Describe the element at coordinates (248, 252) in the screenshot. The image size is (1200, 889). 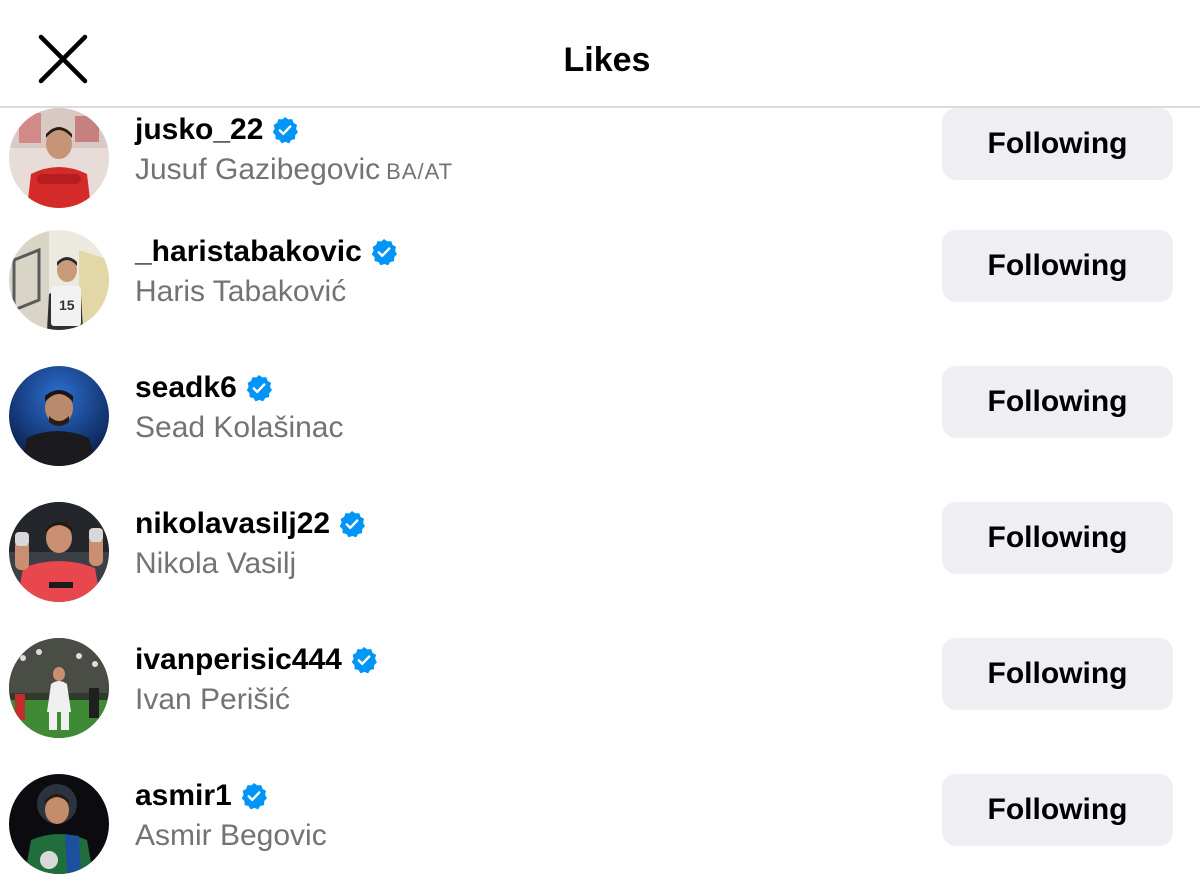
I see `username: _haristabakovic` at that location.